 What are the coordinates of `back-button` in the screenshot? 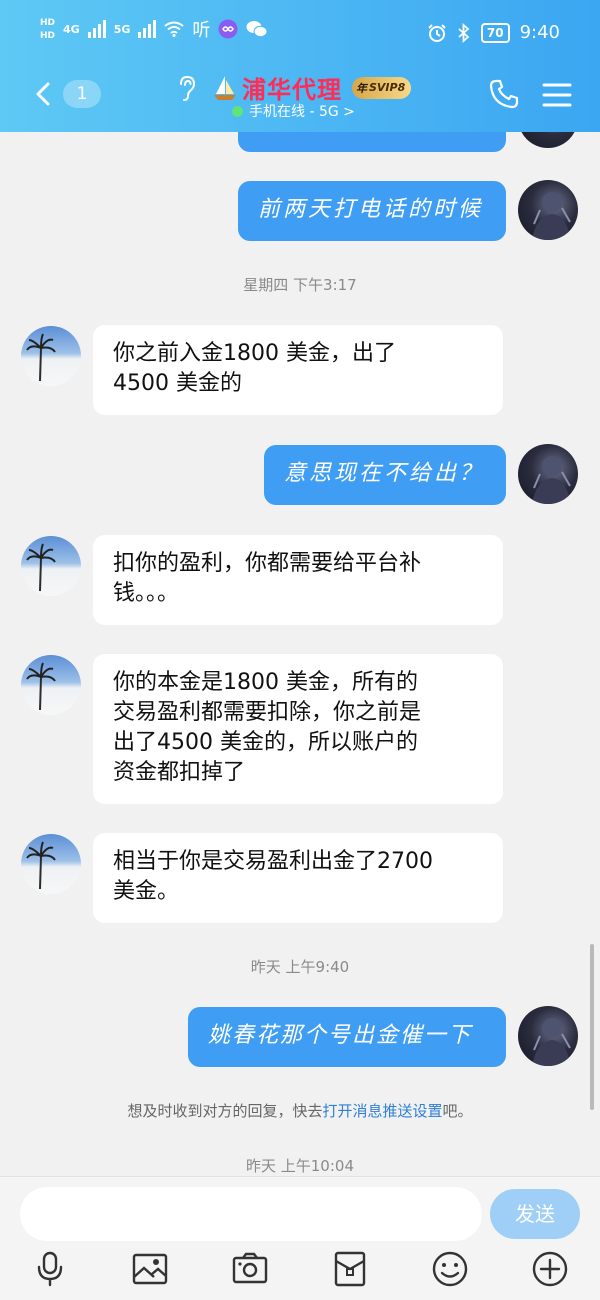 It's located at (44, 94).